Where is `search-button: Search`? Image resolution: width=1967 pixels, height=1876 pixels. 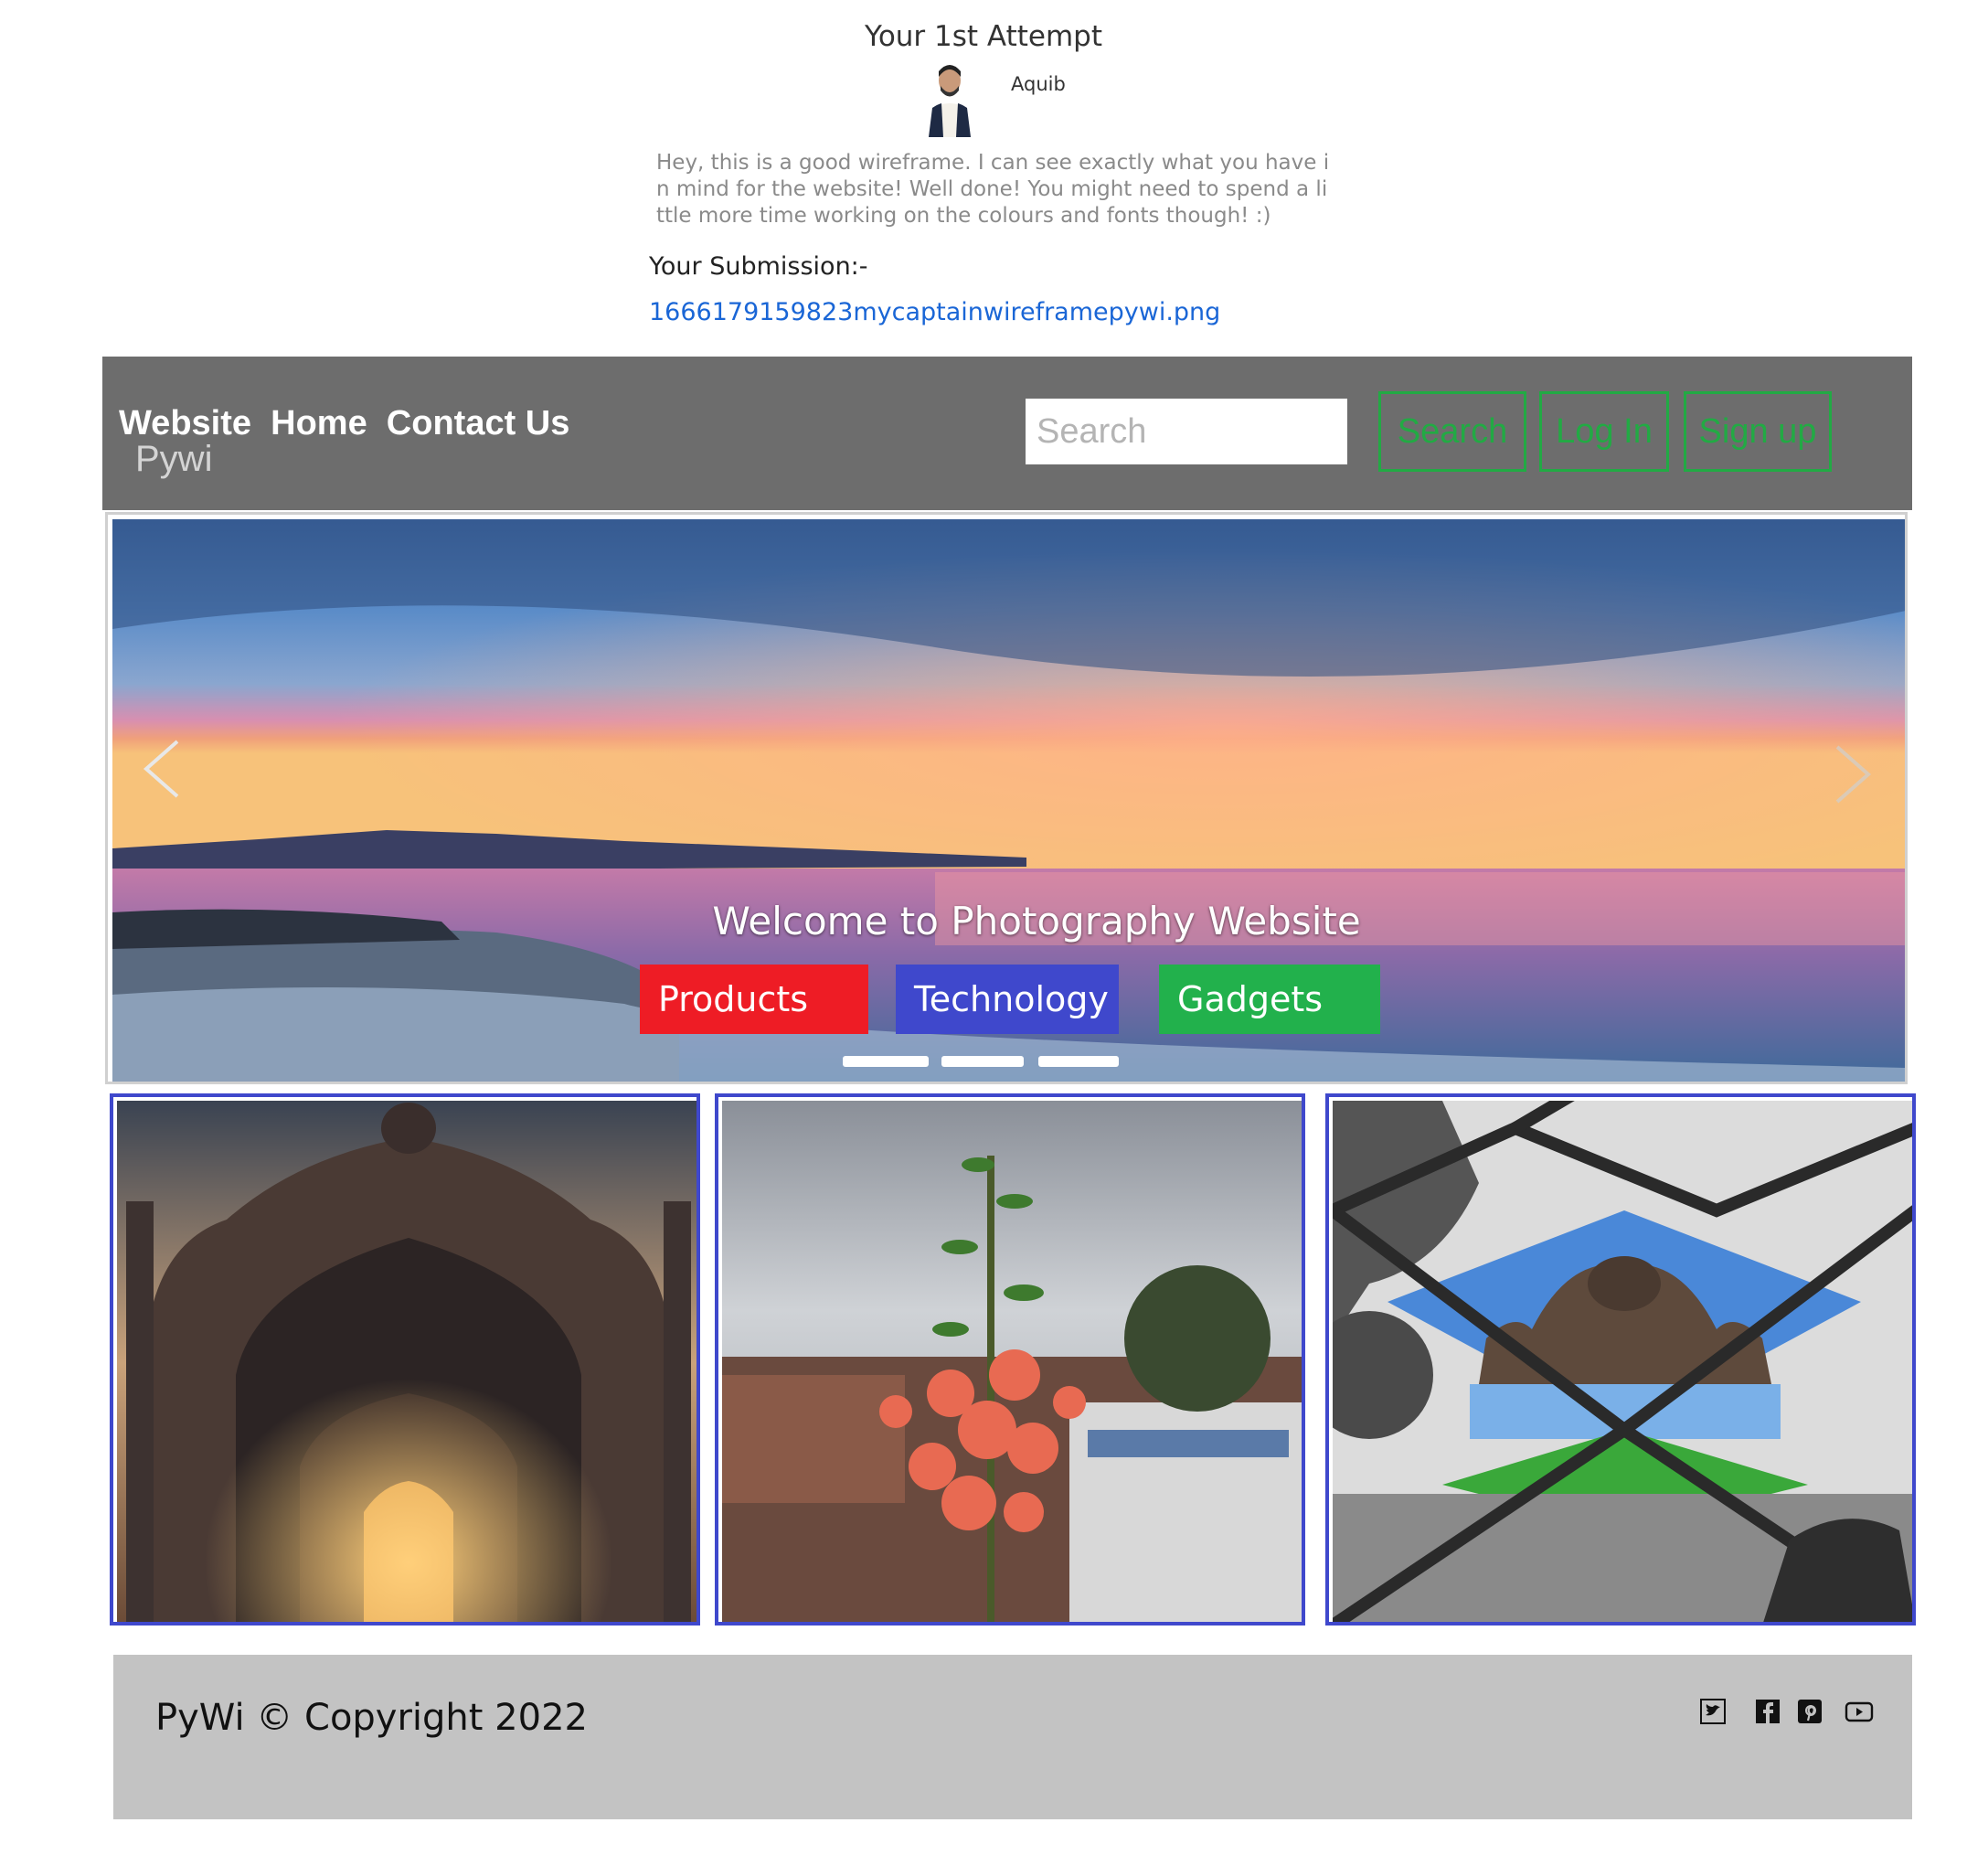 search-button: Search is located at coordinates (1452, 431).